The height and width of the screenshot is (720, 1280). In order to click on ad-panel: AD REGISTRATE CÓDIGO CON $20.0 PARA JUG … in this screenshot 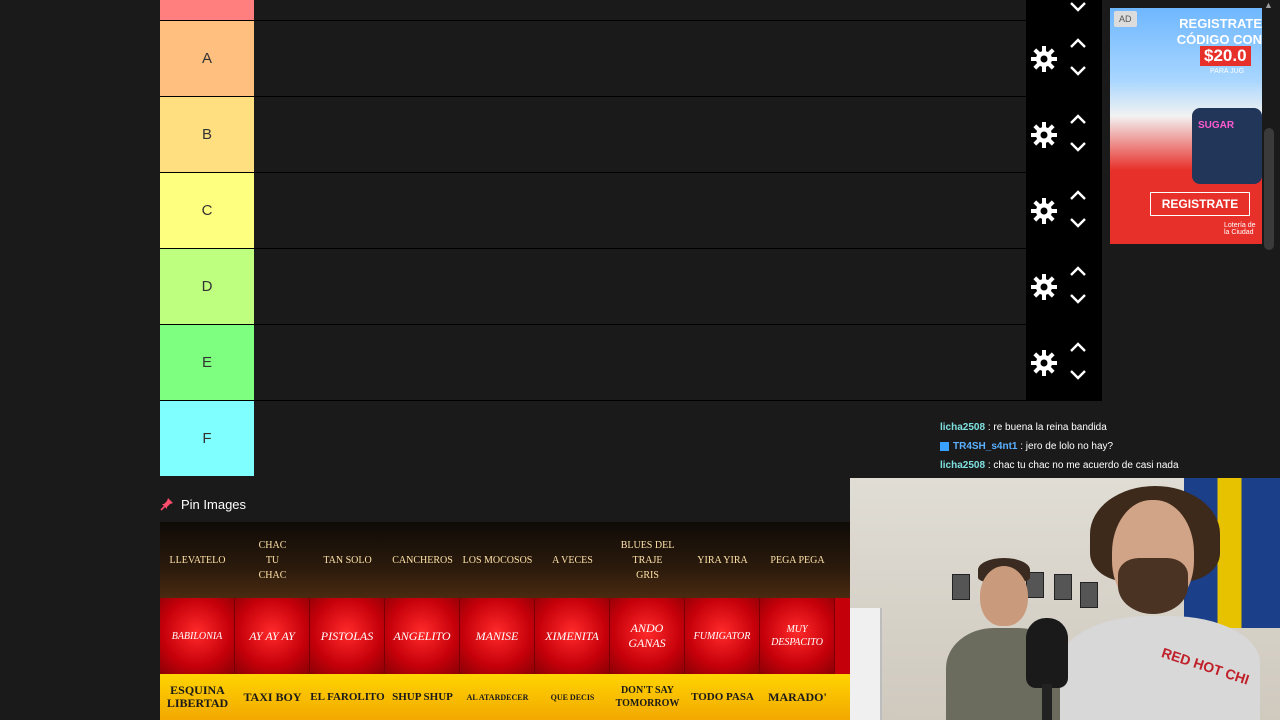, I will do `click(1191, 210)`.